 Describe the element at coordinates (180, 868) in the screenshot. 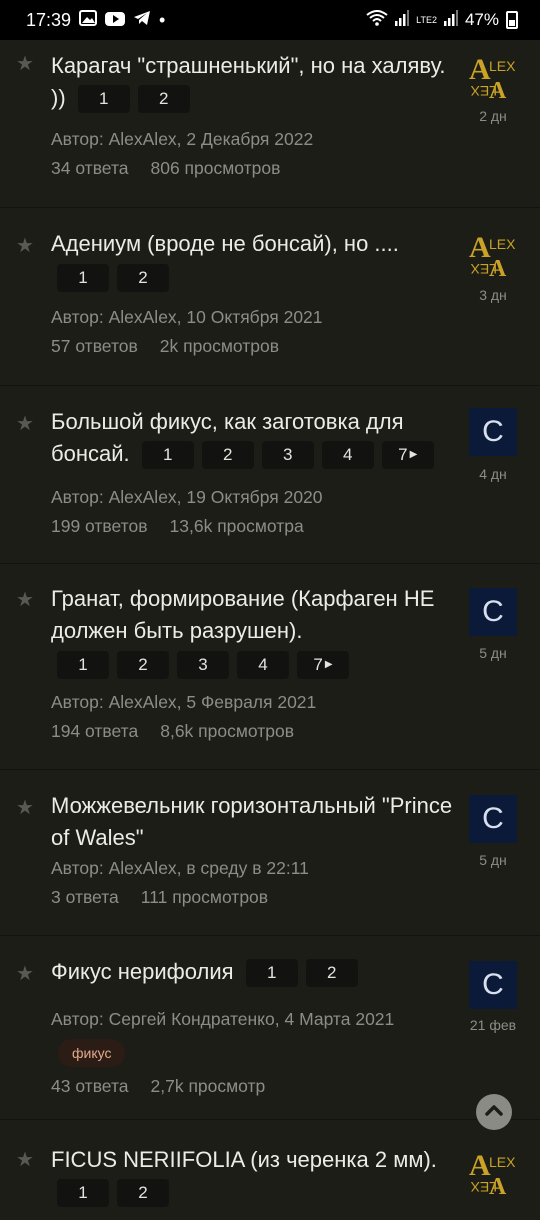

I see `topic-author: Автор: AlexAlex, в среду в 22:11` at that location.